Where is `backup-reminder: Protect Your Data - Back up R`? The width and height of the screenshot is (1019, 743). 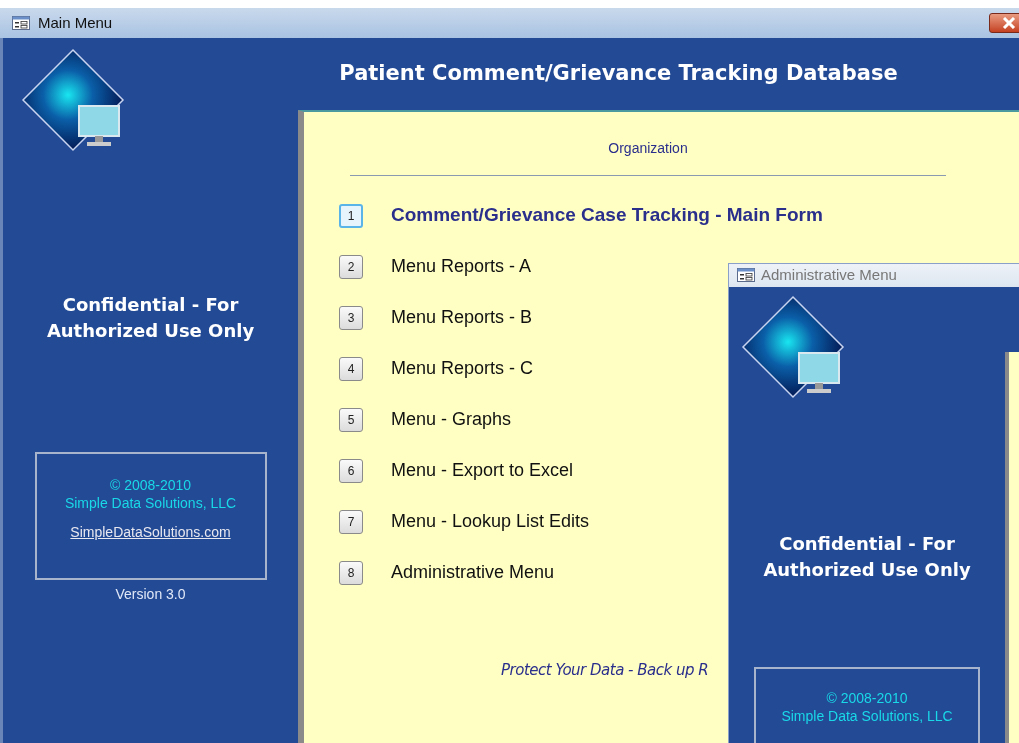 backup-reminder: Protect Your Data - Back up R is located at coordinates (605, 670).